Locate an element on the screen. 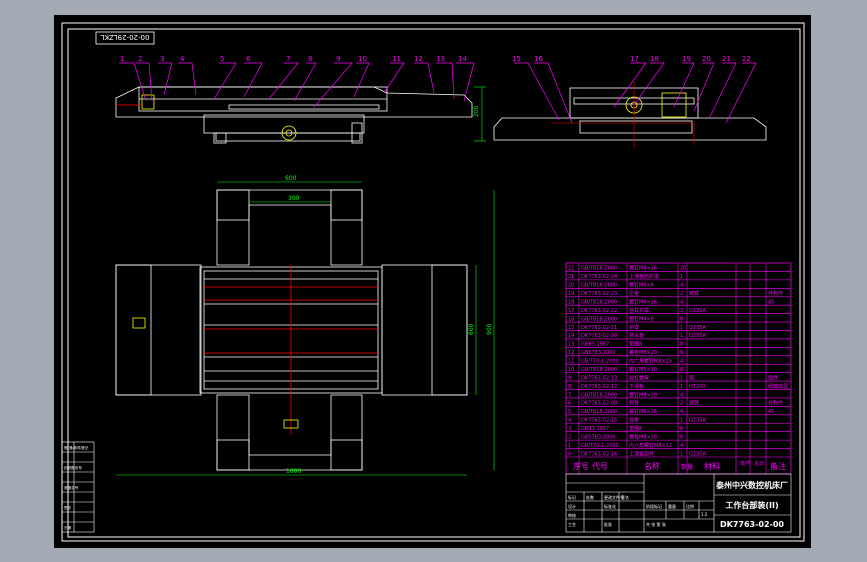  svg-text: 21 is located at coordinates (726, 59).